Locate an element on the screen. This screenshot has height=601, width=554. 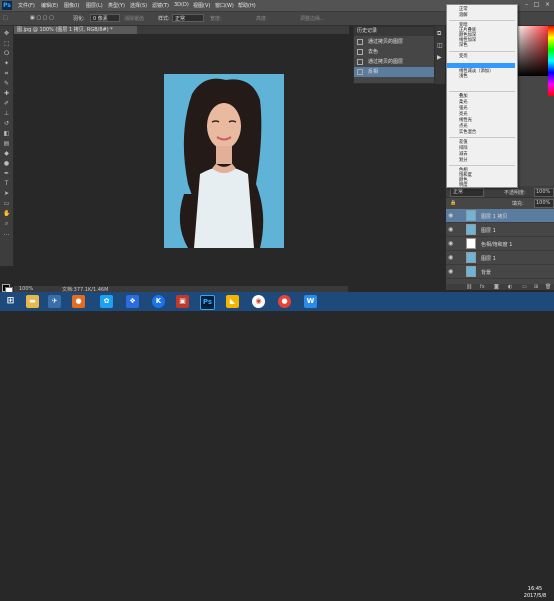
menu-layer: 图层(L) is located at coordinates (94, 5).